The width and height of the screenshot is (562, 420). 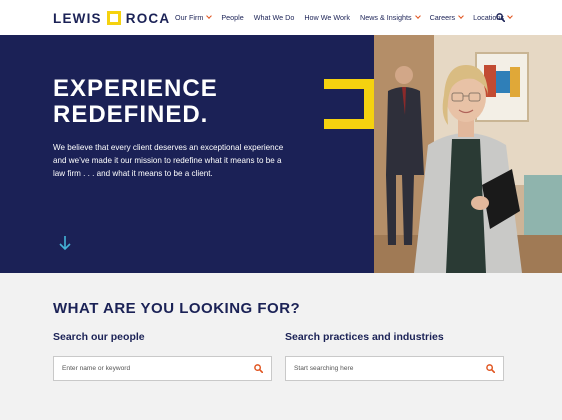 I want to click on practices-search-box, so click(x=394, y=368).